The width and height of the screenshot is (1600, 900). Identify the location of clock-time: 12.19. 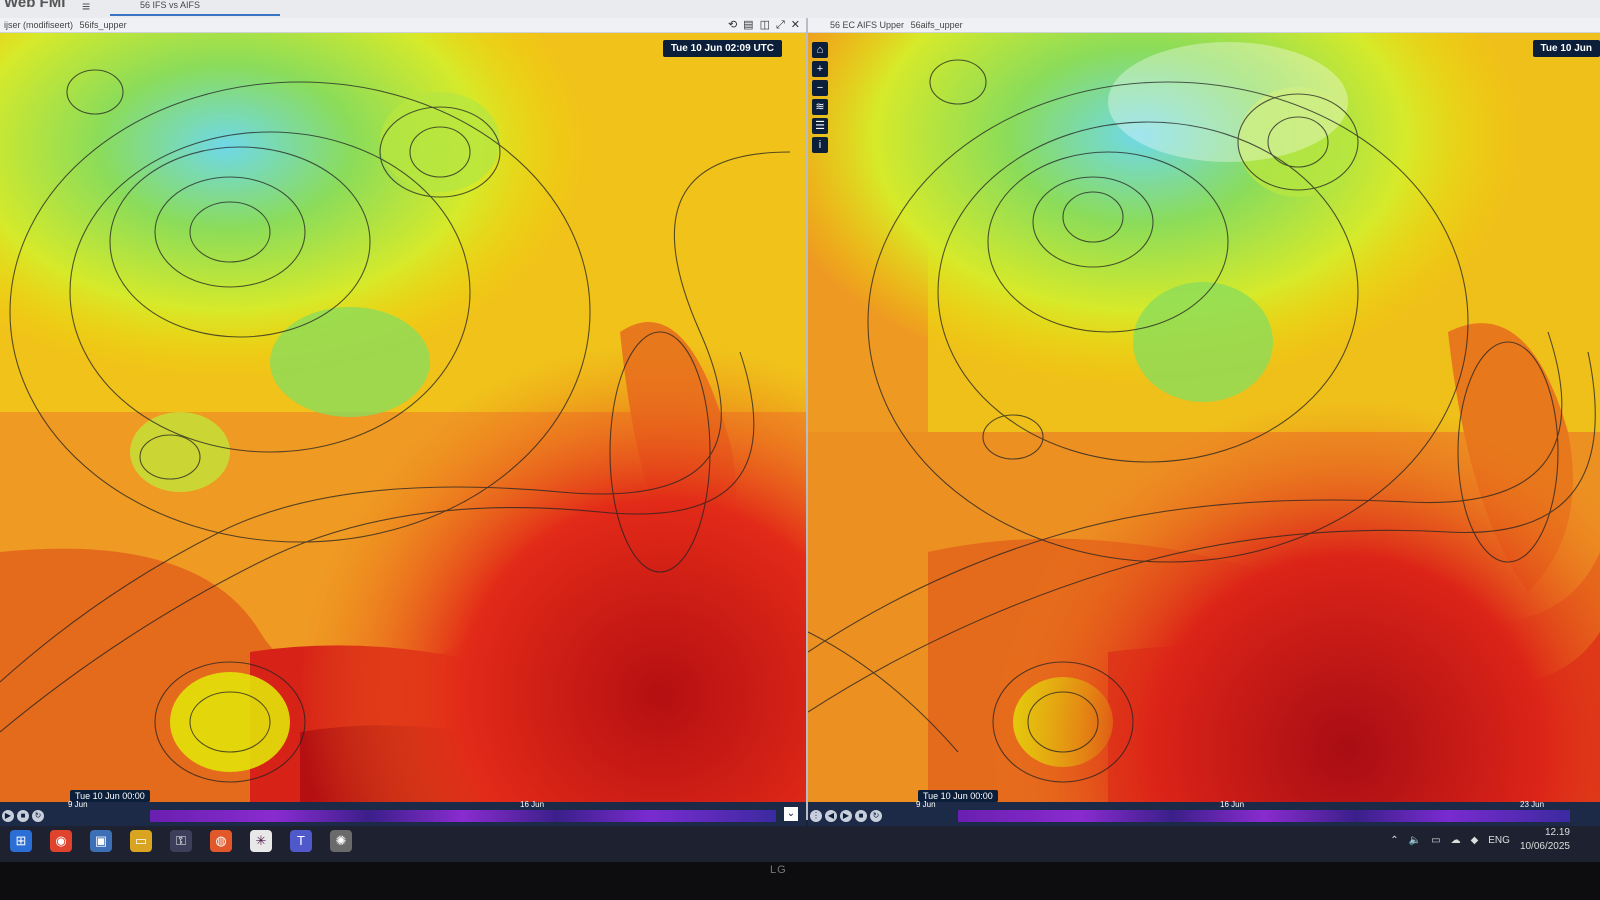
(1557, 832).